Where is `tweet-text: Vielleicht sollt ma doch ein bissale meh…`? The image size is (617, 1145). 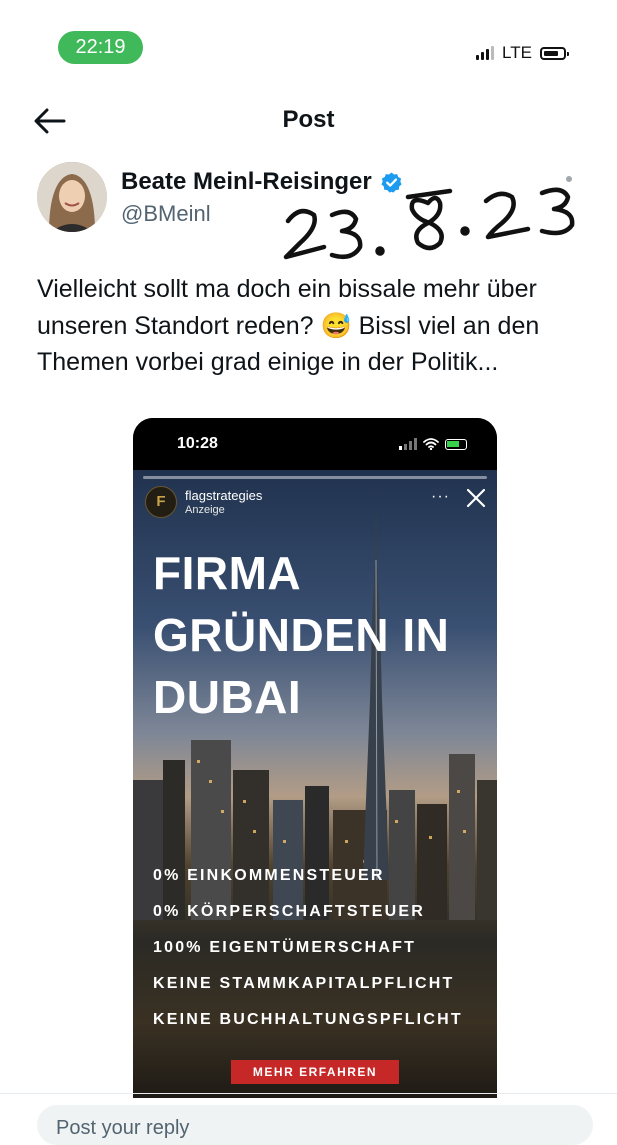
tweet-text: Vielleicht sollt ma doch ein bissale meh… is located at coordinates (288, 325).